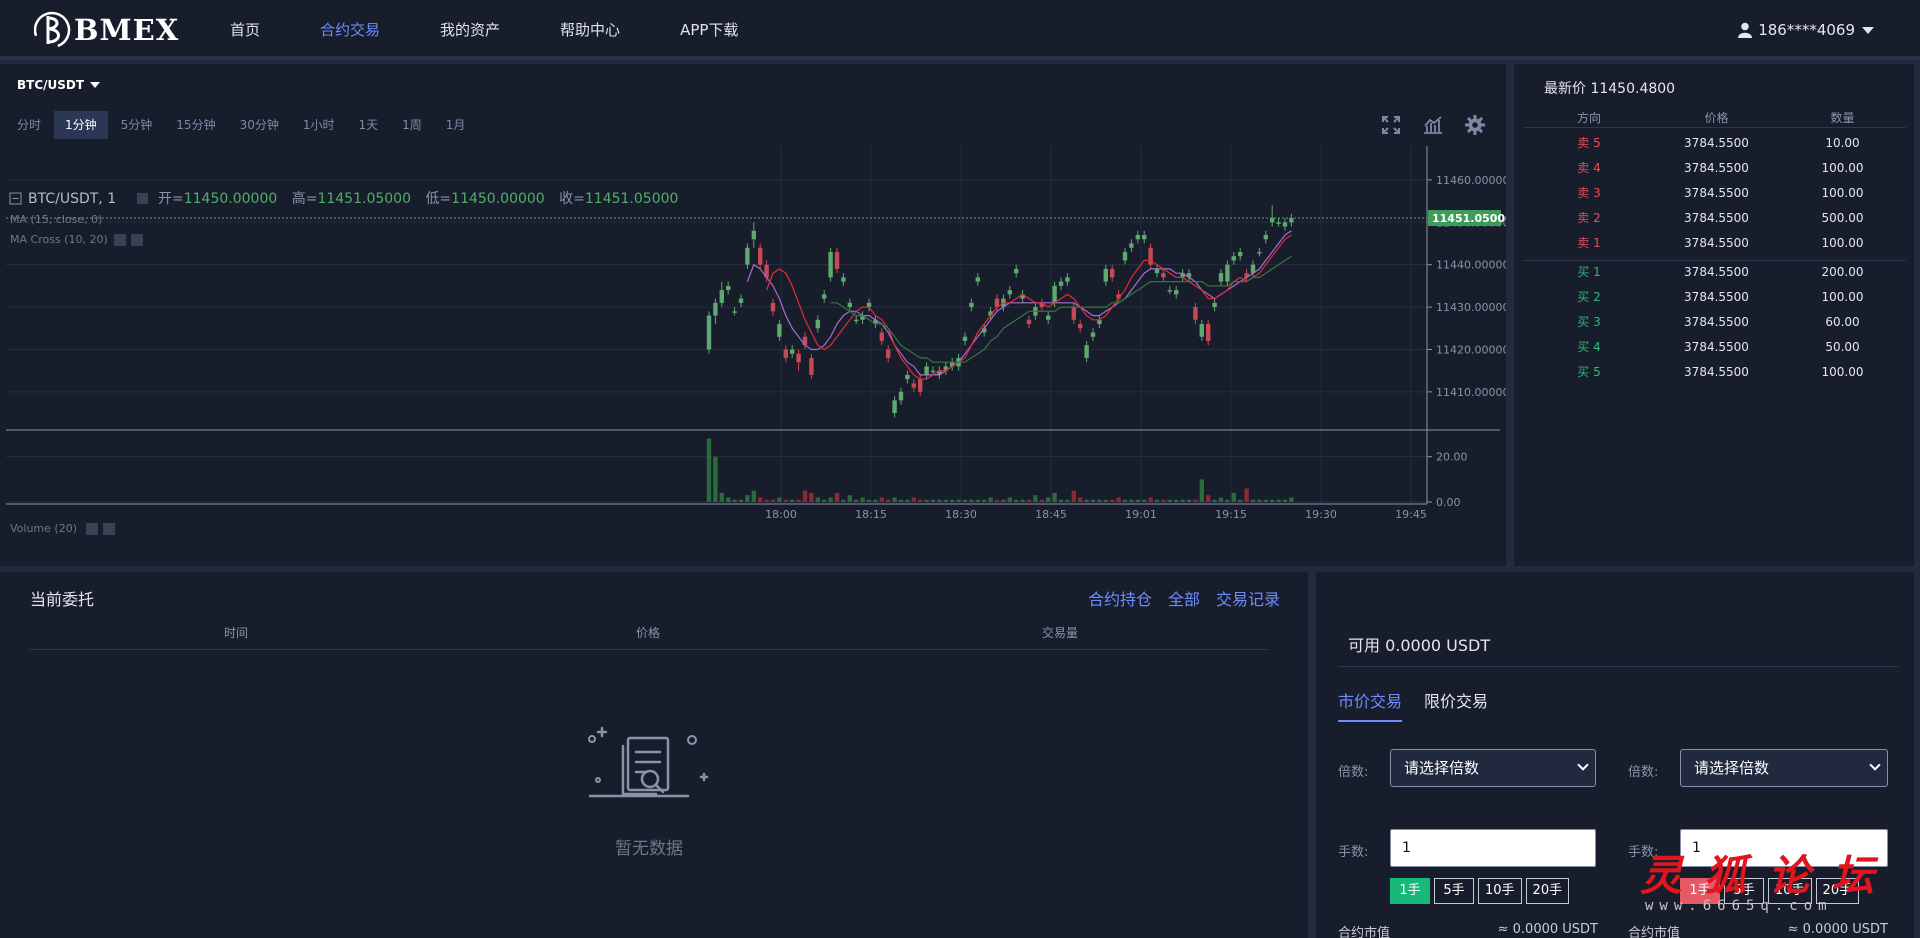 The image size is (1920, 938). Describe the element at coordinates (1633, 89) in the screenshot. I see `latest-price-value: 11450.4800` at that location.